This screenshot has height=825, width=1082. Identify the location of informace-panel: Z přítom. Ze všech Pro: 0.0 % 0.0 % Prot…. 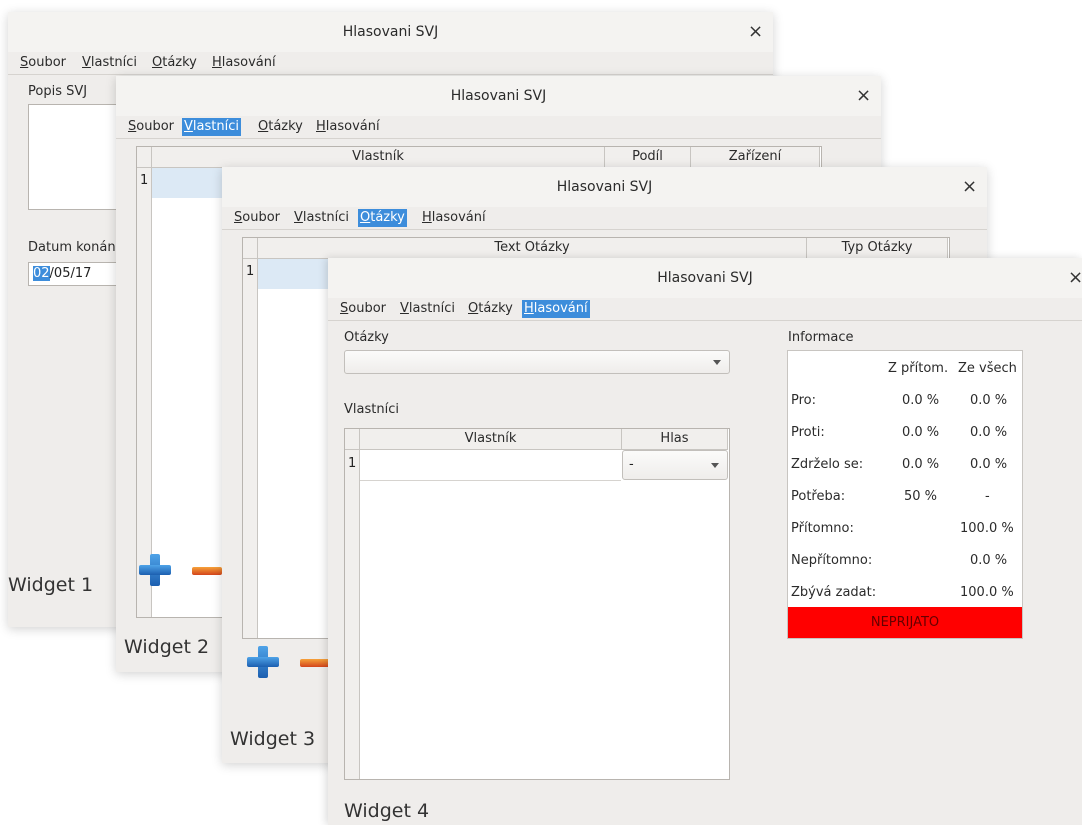
(905, 494).